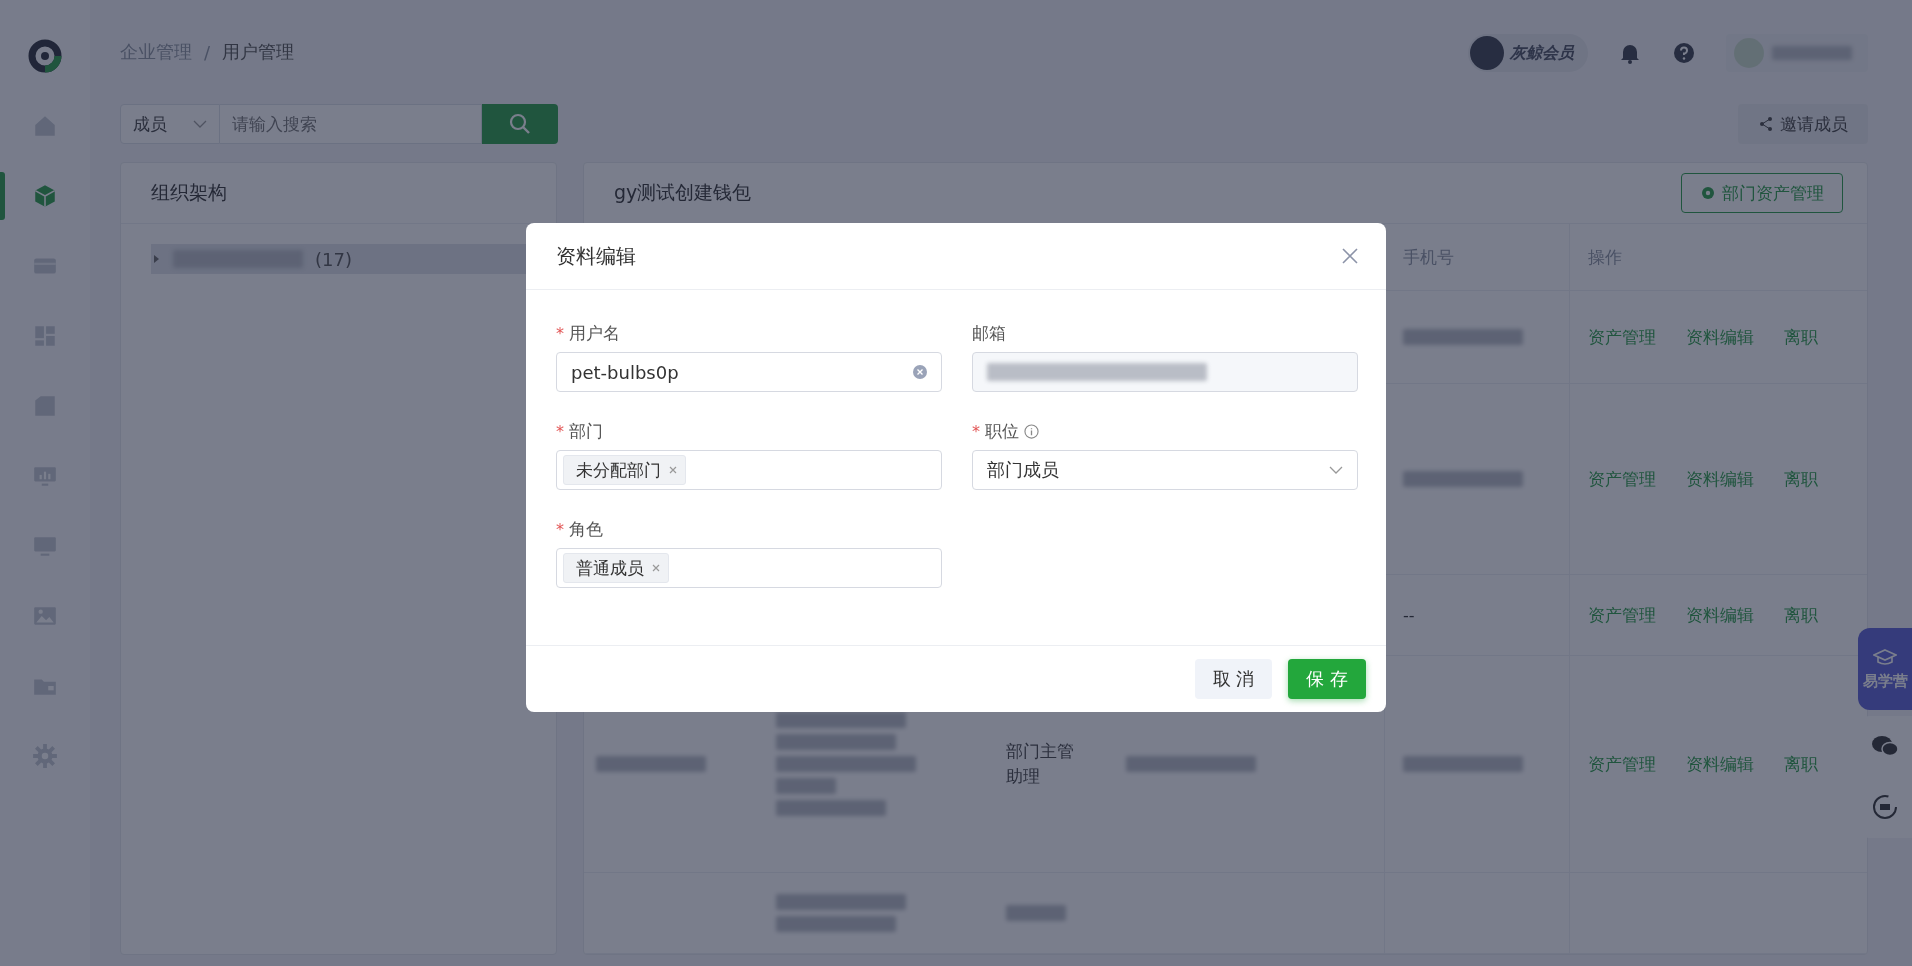 The image size is (1912, 966). What do you see at coordinates (156, 259) in the screenshot?
I see `caret-icon` at bounding box center [156, 259].